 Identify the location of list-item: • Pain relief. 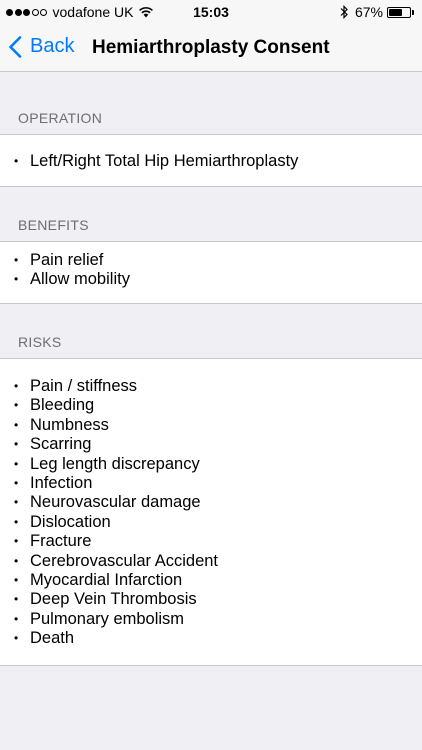
(72, 260).